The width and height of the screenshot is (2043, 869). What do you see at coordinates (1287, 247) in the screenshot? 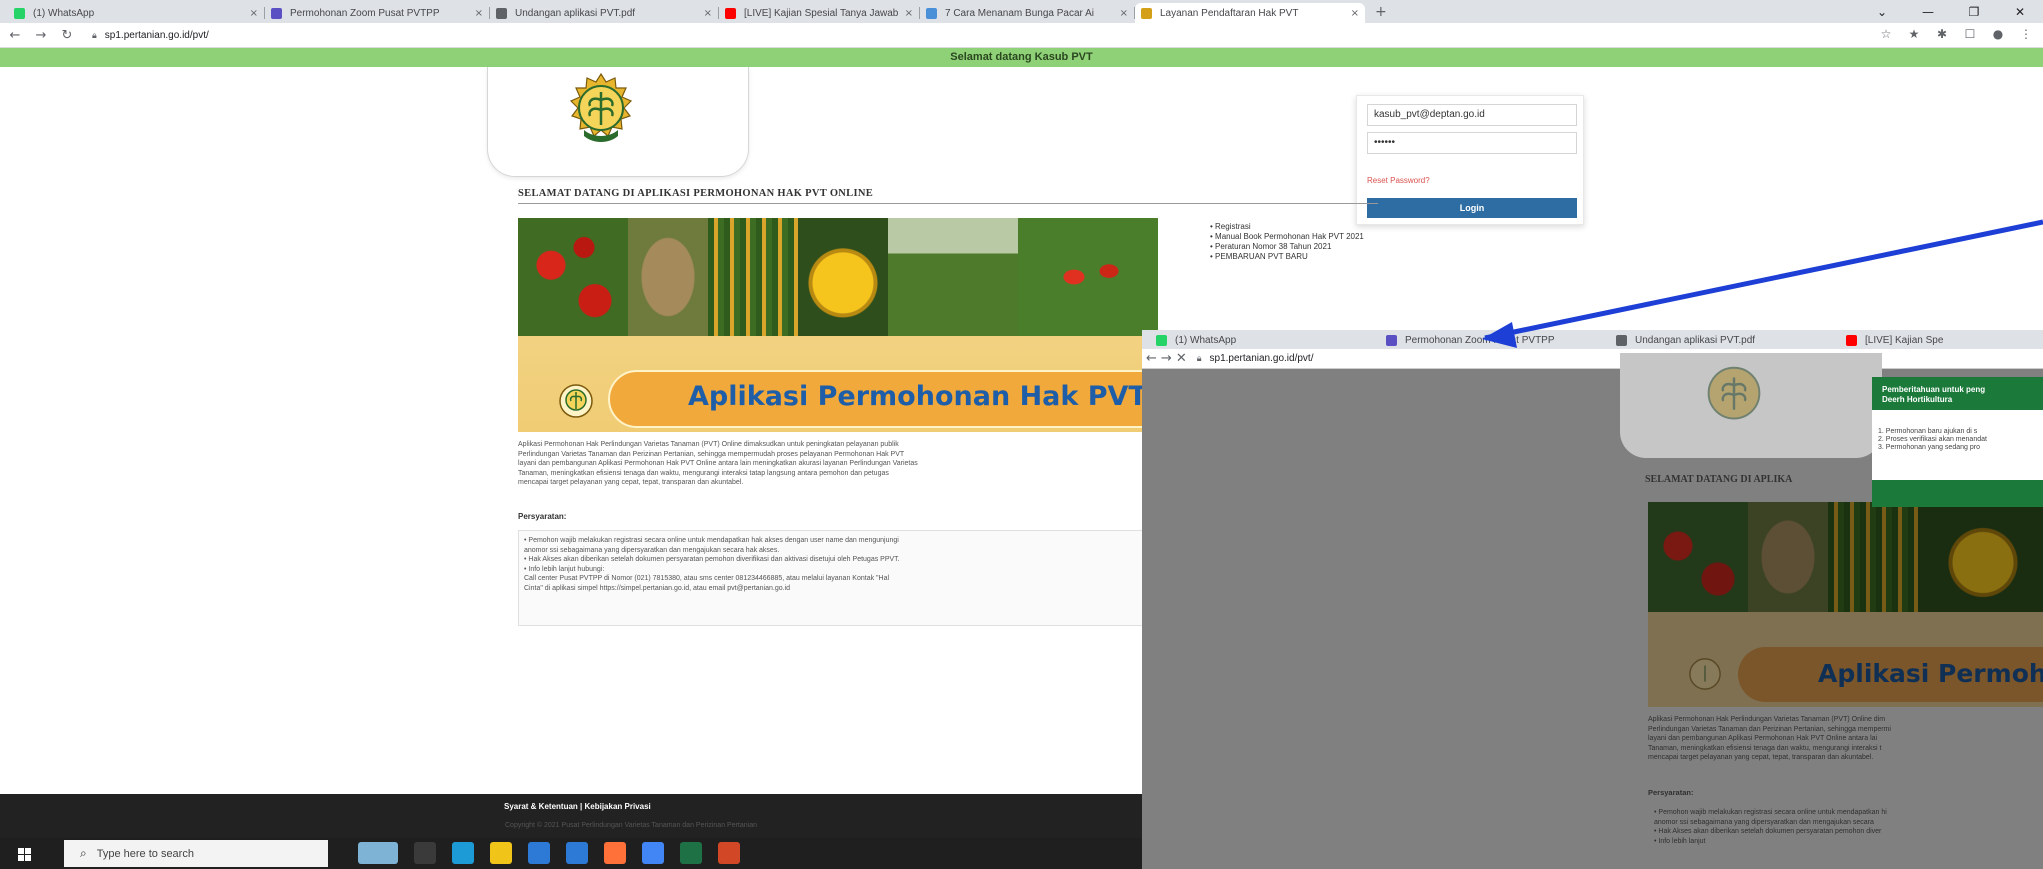
I see `link-peraturan: Peraturan Nomor 38 Tahun 2021` at bounding box center [1287, 247].